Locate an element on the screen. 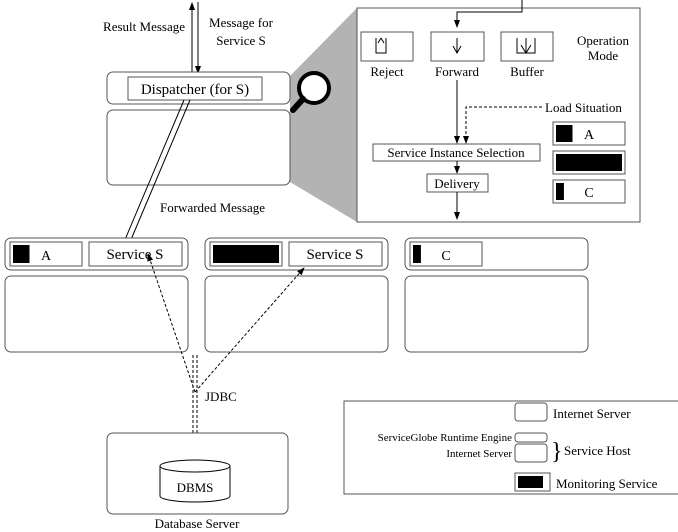 The height and width of the screenshot is (532, 678). legend-monitoring-fill is located at coordinates (530, 482).